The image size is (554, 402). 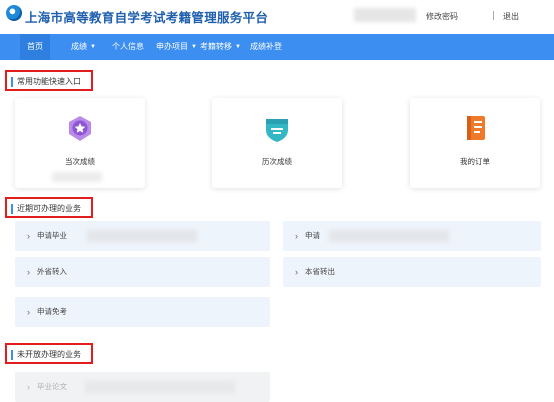 I want to click on header-divider, so click(x=493, y=15).